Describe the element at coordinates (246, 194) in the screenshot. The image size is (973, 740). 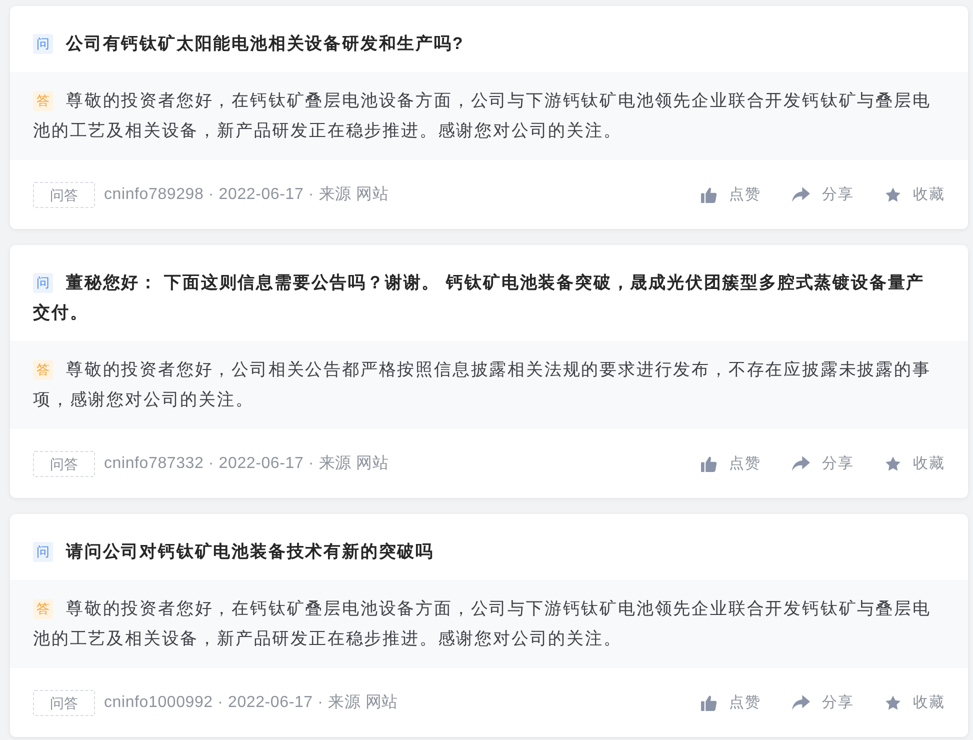
I see `post-meta: cninfo789298 · 2022-06-17 · 来源 网站` at that location.